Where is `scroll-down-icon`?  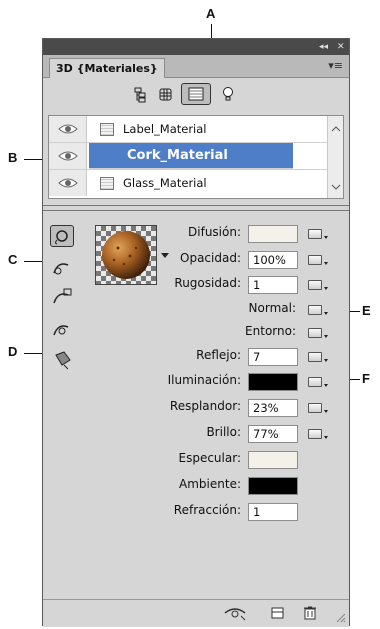
scroll-down-icon is located at coordinates (336, 187).